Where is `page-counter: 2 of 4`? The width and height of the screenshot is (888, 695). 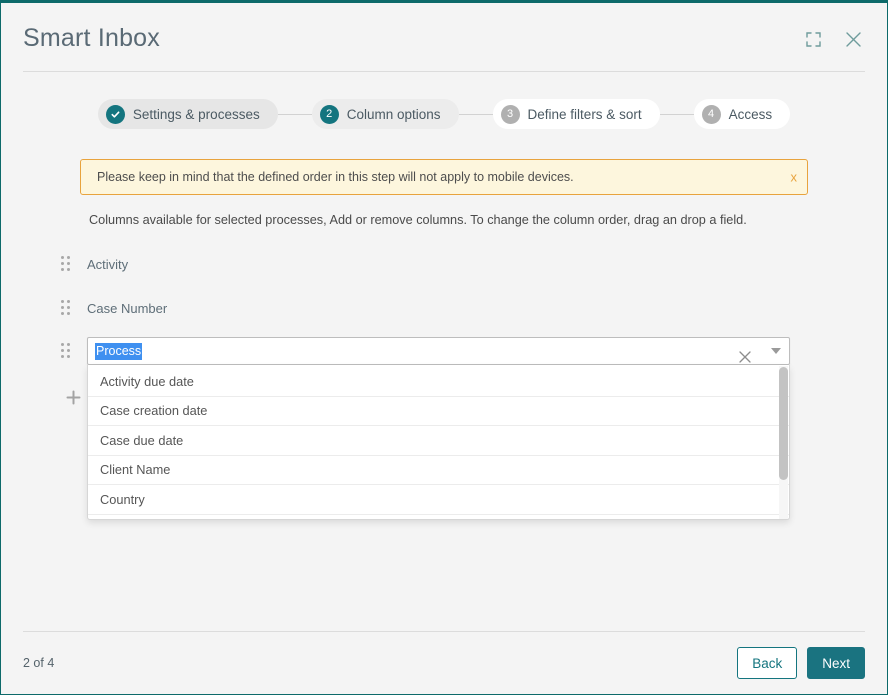 page-counter: 2 of 4 is located at coordinates (39, 663).